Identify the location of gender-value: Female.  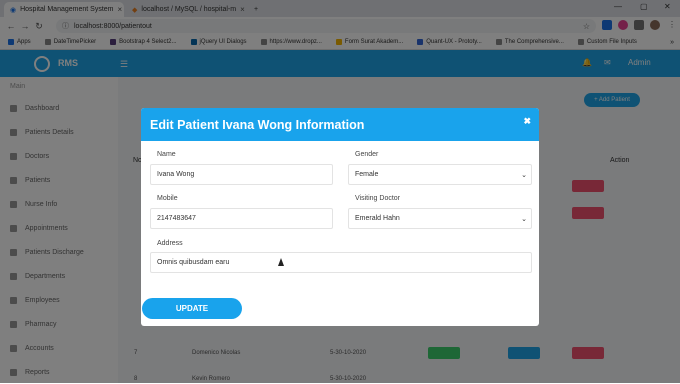
(367, 174).